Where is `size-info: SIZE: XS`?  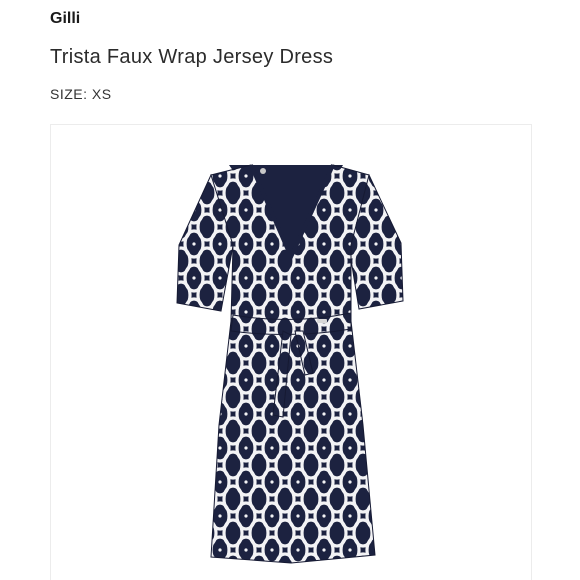 size-info: SIZE: XS is located at coordinates (81, 94).